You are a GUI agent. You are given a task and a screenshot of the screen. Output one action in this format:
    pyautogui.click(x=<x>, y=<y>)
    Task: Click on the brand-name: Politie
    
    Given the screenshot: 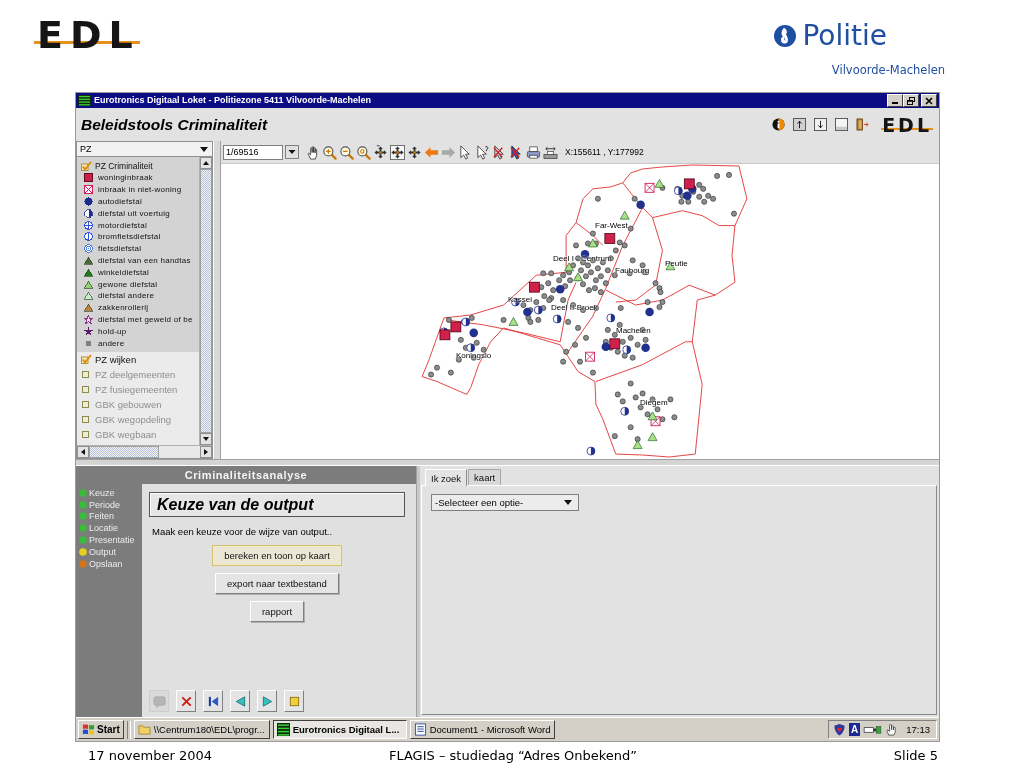 What is the action you would take?
    pyautogui.click(x=844, y=35)
    